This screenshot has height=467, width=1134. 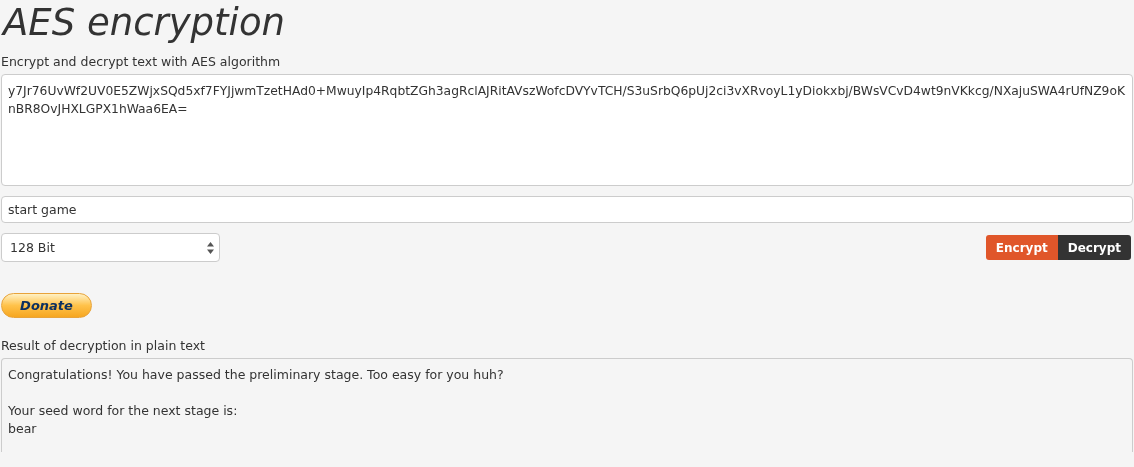 I want to click on select-arrows-icon, so click(x=210, y=247).